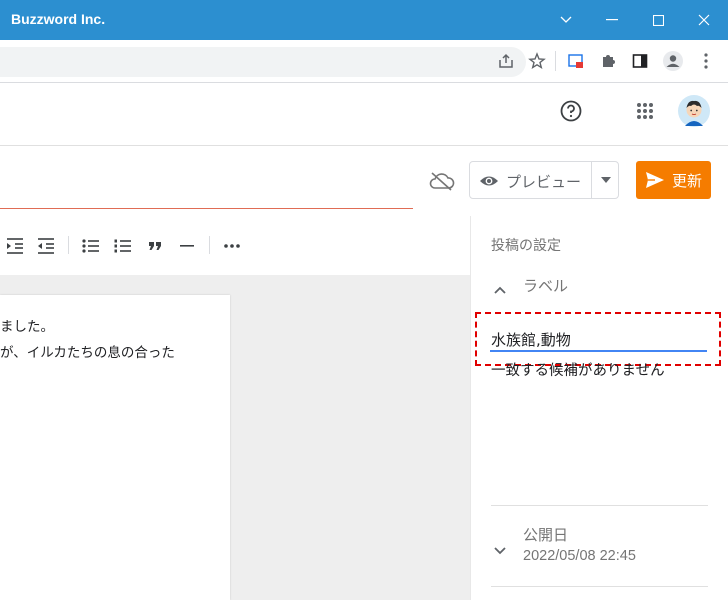 This screenshot has height=600, width=728. I want to click on extensions-puzzle-icon, so click(608, 61).